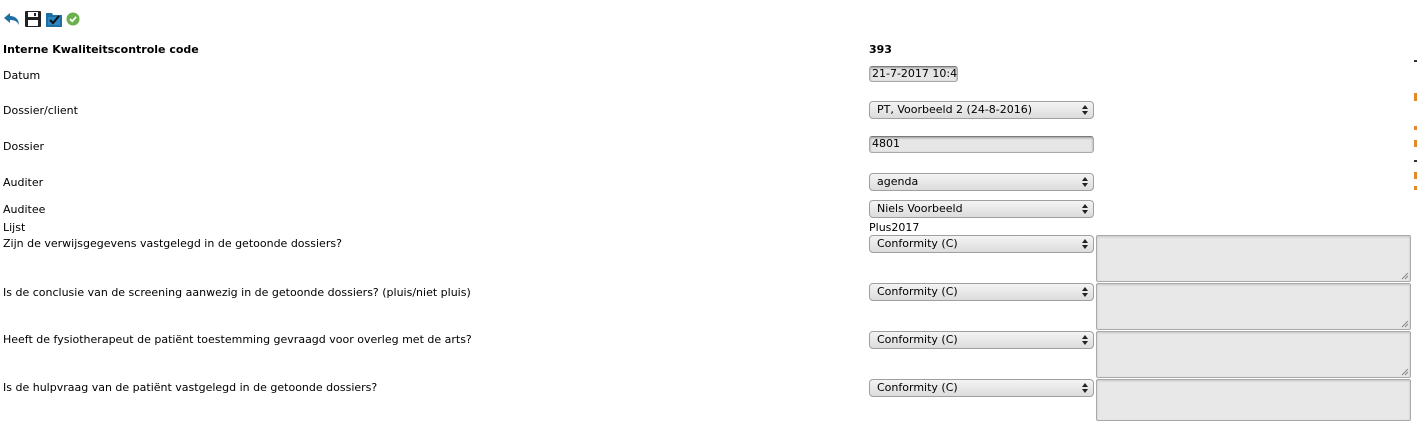 This screenshot has height=421, width=1417. What do you see at coordinates (1253, 354) in the screenshot?
I see `question-3-comment-textarea` at bounding box center [1253, 354].